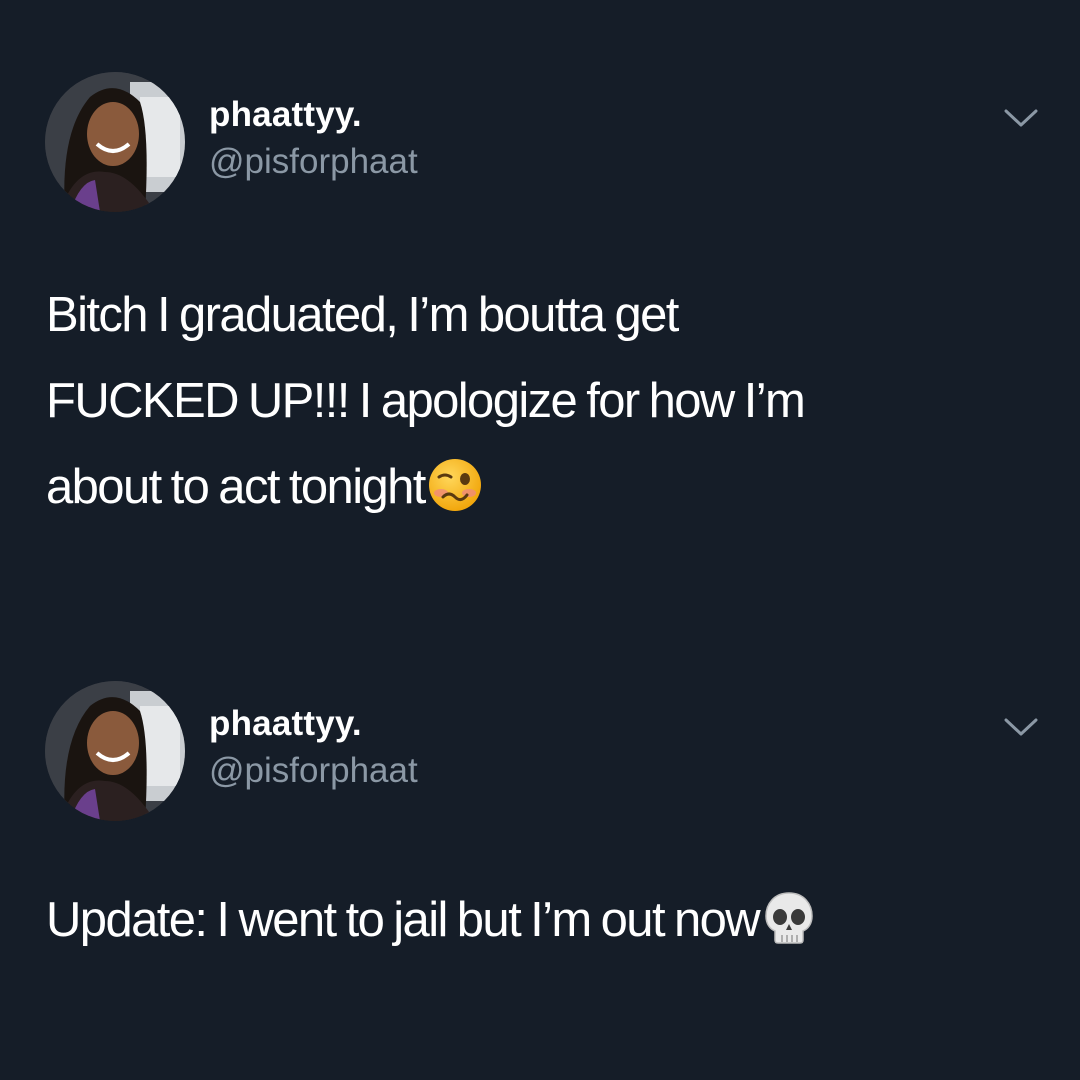  What do you see at coordinates (455, 485) in the screenshot?
I see `woozy-face-emoji` at bounding box center [455, 485].